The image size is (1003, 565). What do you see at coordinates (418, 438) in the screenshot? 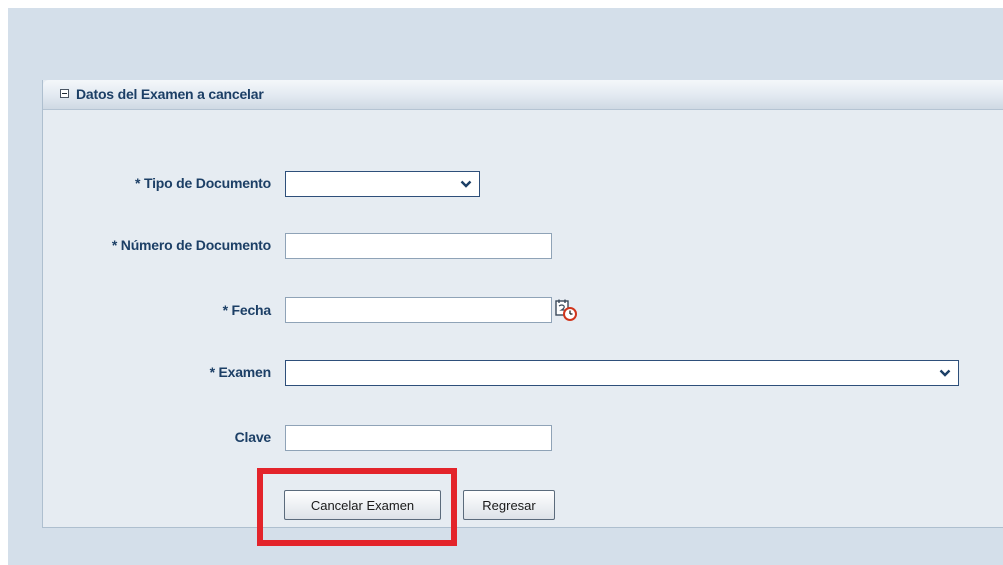
I see `clave-input` at bounding box center [418, 438].